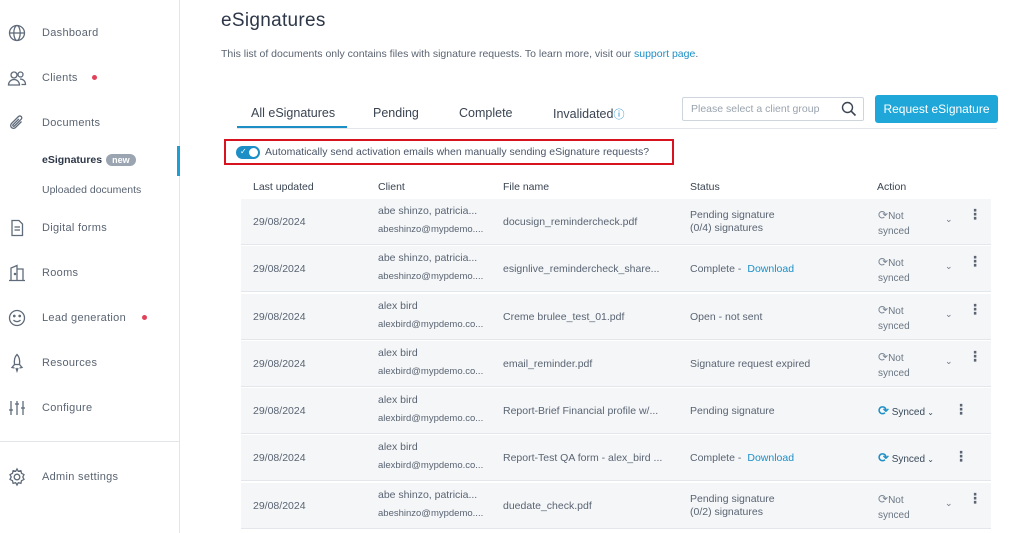 This screenshot has width=1027, height=533. Describe the element at coordinates (705, 187) in the screenshot. I see `header-status: Status` at that location.